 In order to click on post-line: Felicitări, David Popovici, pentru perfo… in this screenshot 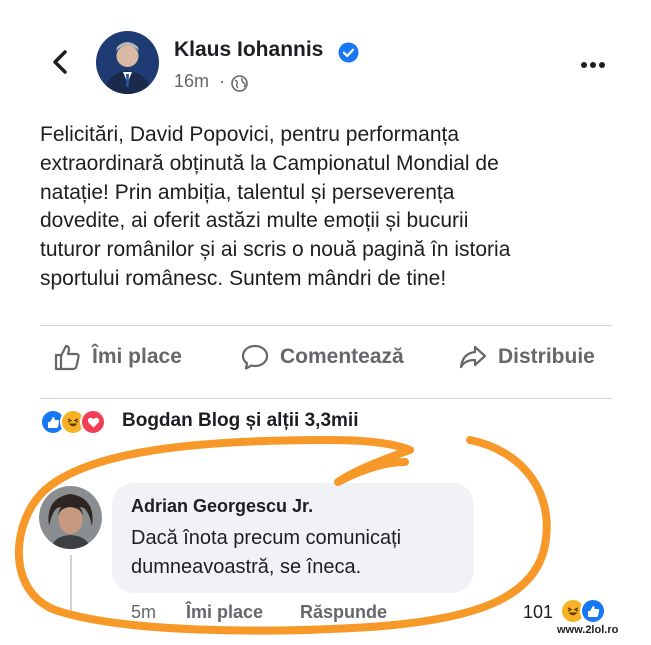, I will do `click(250, 134)`.